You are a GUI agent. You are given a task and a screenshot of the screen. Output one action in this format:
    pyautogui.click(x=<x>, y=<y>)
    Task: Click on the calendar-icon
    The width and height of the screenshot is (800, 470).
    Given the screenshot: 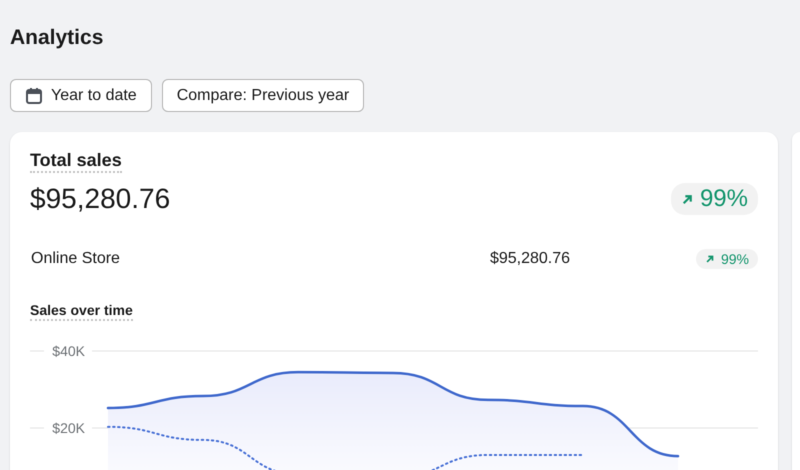 What is the action you would take?
    pyautogui.click(x=34, y=95)
    